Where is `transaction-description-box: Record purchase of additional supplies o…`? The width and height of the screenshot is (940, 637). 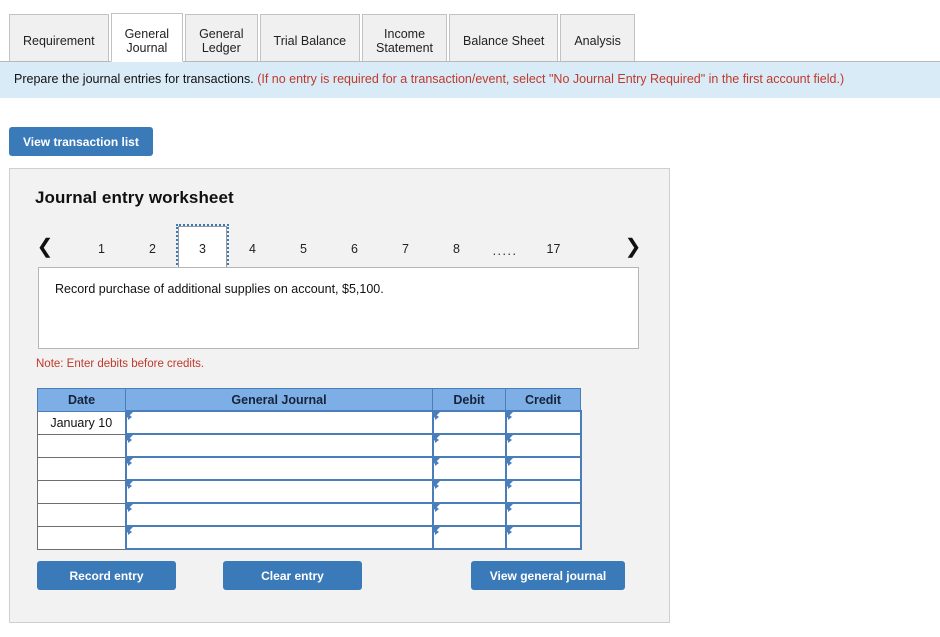 transaction-description-box: Record purchase of additional supplies o… is located at coordinates (338, 308).